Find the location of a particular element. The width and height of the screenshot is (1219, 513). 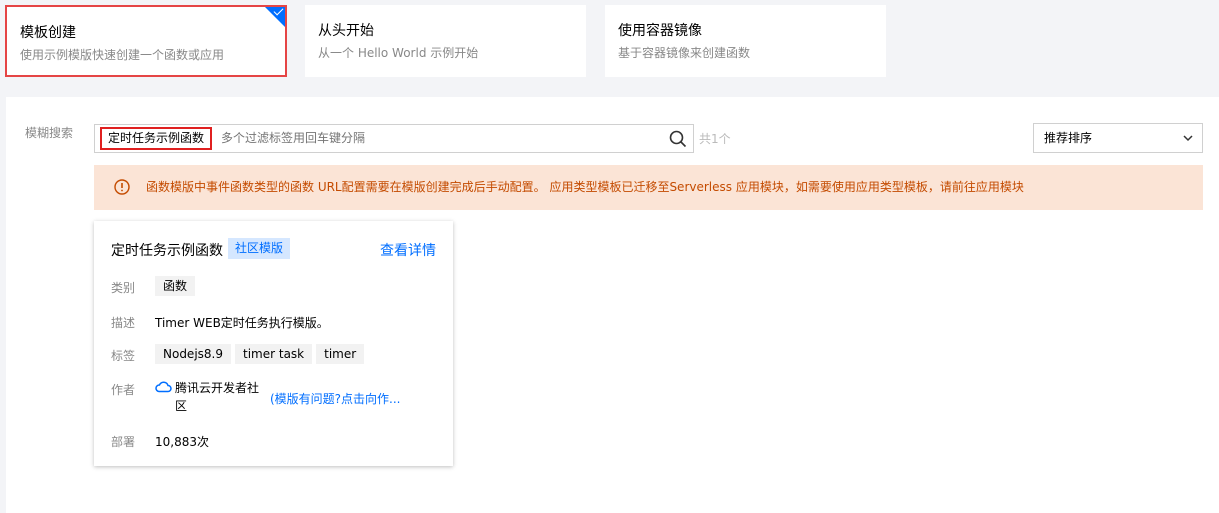

tag-chip: Nodejs8.9 is located at coordinates (193, 354).